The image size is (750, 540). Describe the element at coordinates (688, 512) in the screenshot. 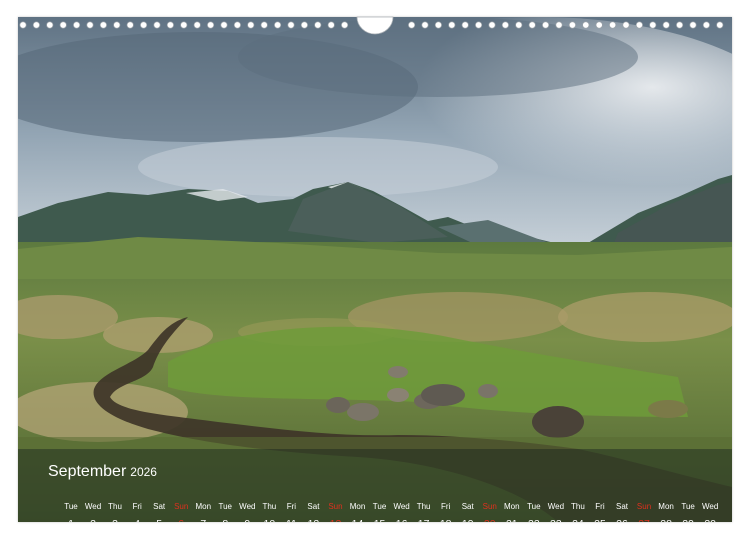

I see `day-cell: Tue 29` at that location.